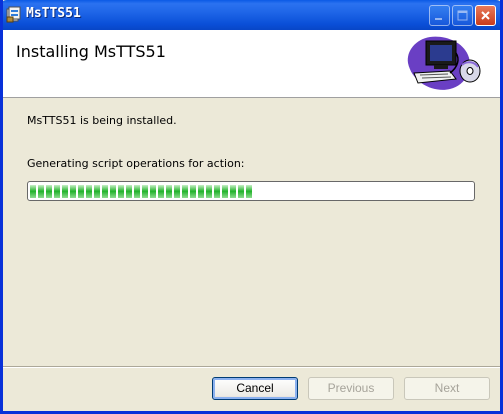 The width and height of the screenshot is (503, 414). What do you see at coordinates (53, 13) in the screenshot?
I see `window-title: MsTTS51` at bounding box center [53, 13].